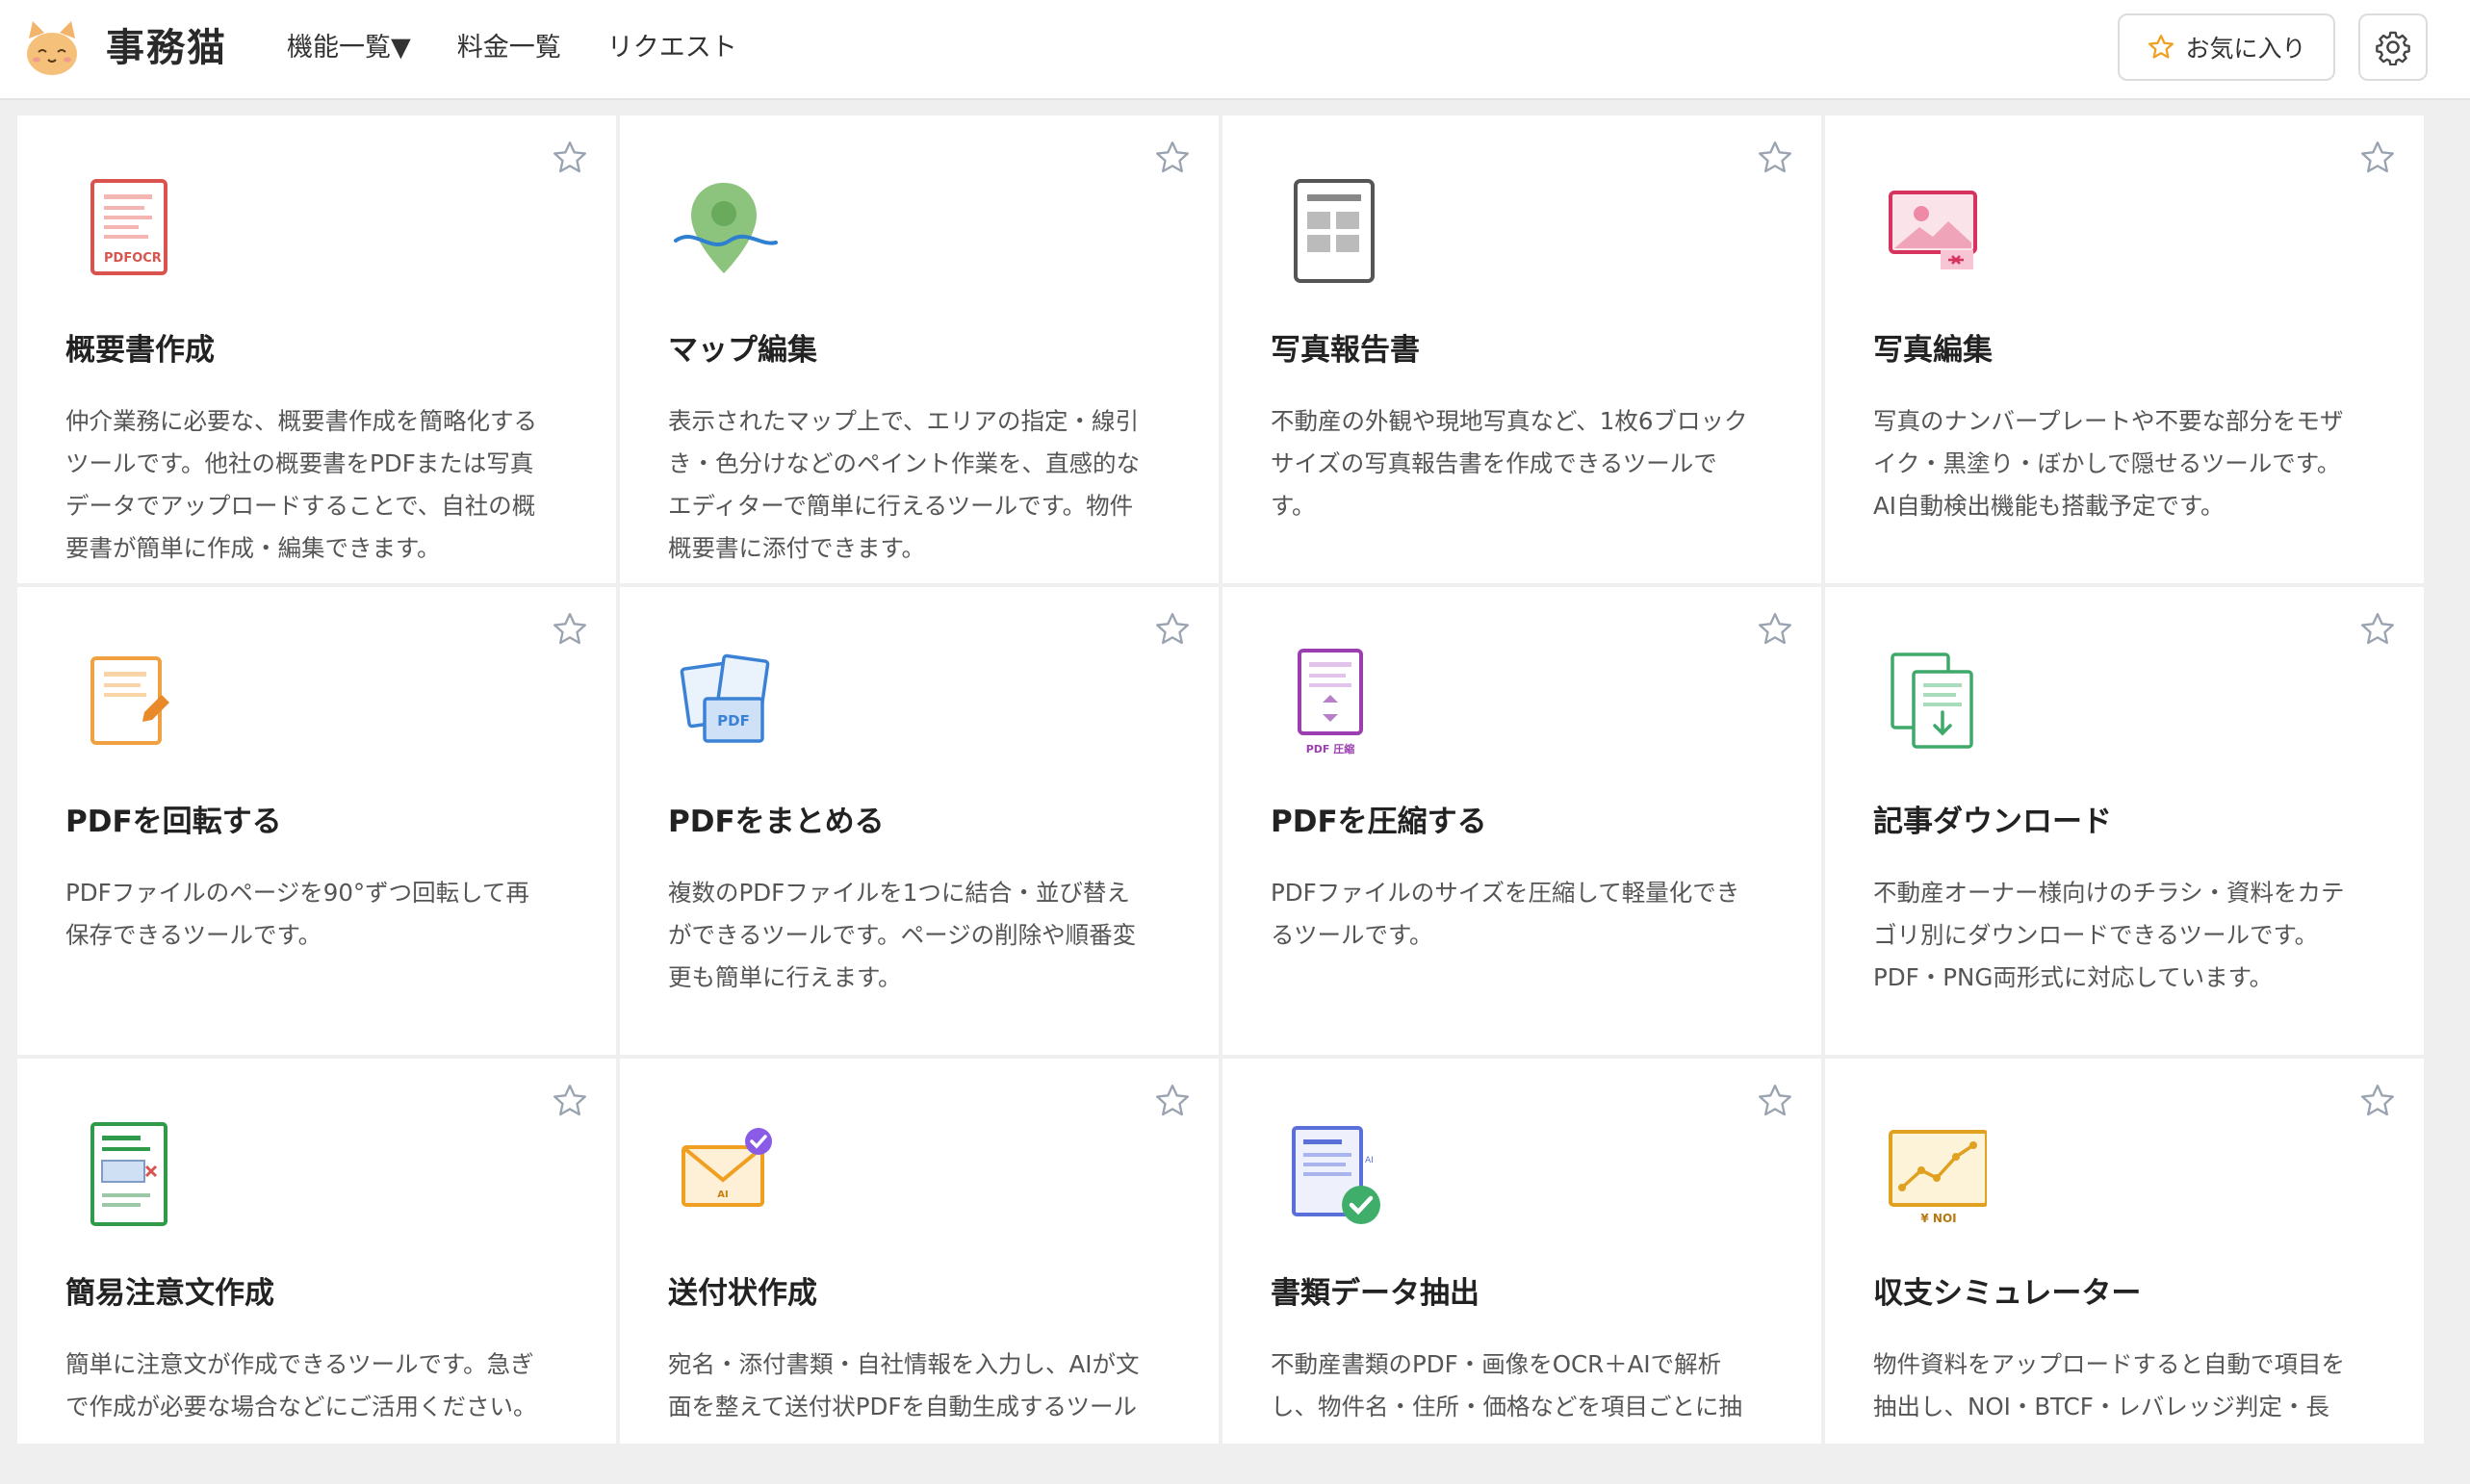 The width and height of the screenshot is (2470, 1484). What do you see at coordinates (133, 258) in the screenshot?
I see `svg-text: PDFOCR` at bounding box center [133, 258].